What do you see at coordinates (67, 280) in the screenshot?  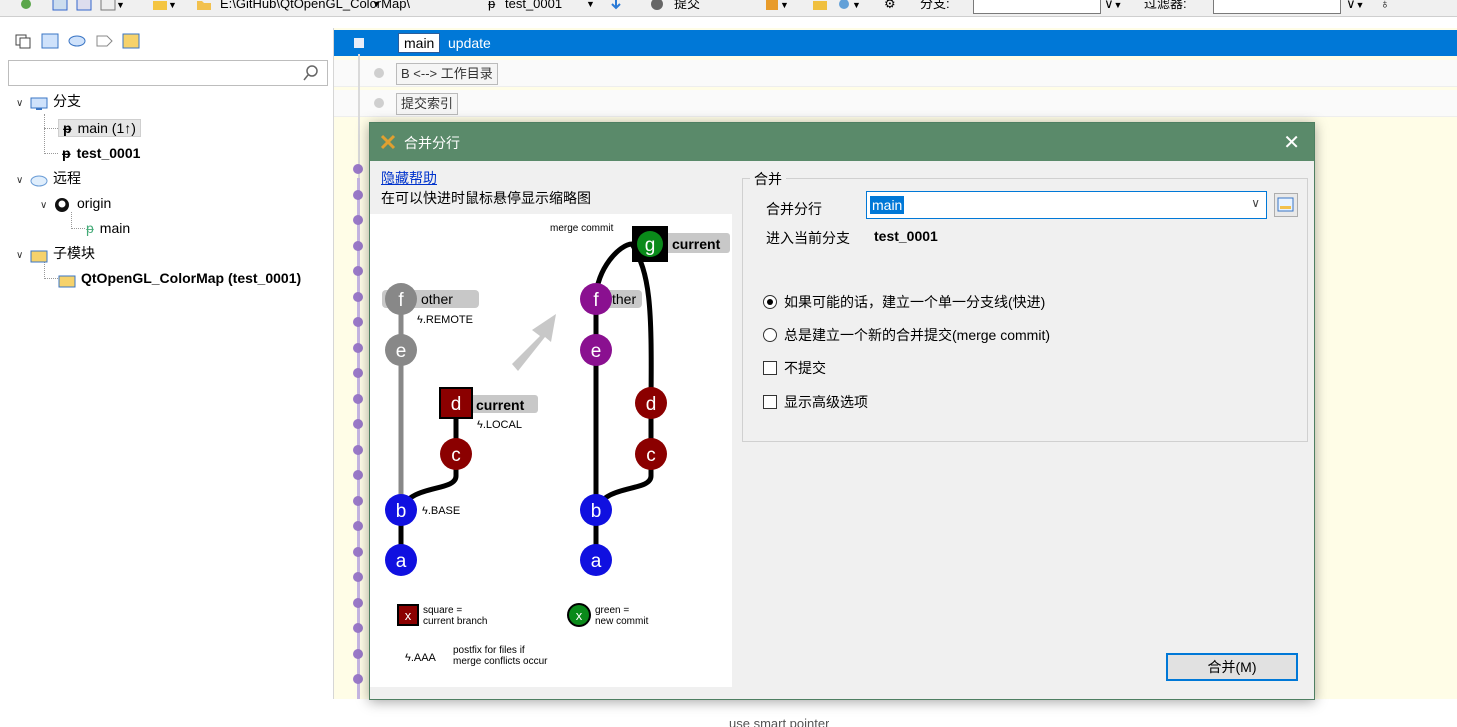 I see `submodule-folder-icon` at bounding box center [67, 280].